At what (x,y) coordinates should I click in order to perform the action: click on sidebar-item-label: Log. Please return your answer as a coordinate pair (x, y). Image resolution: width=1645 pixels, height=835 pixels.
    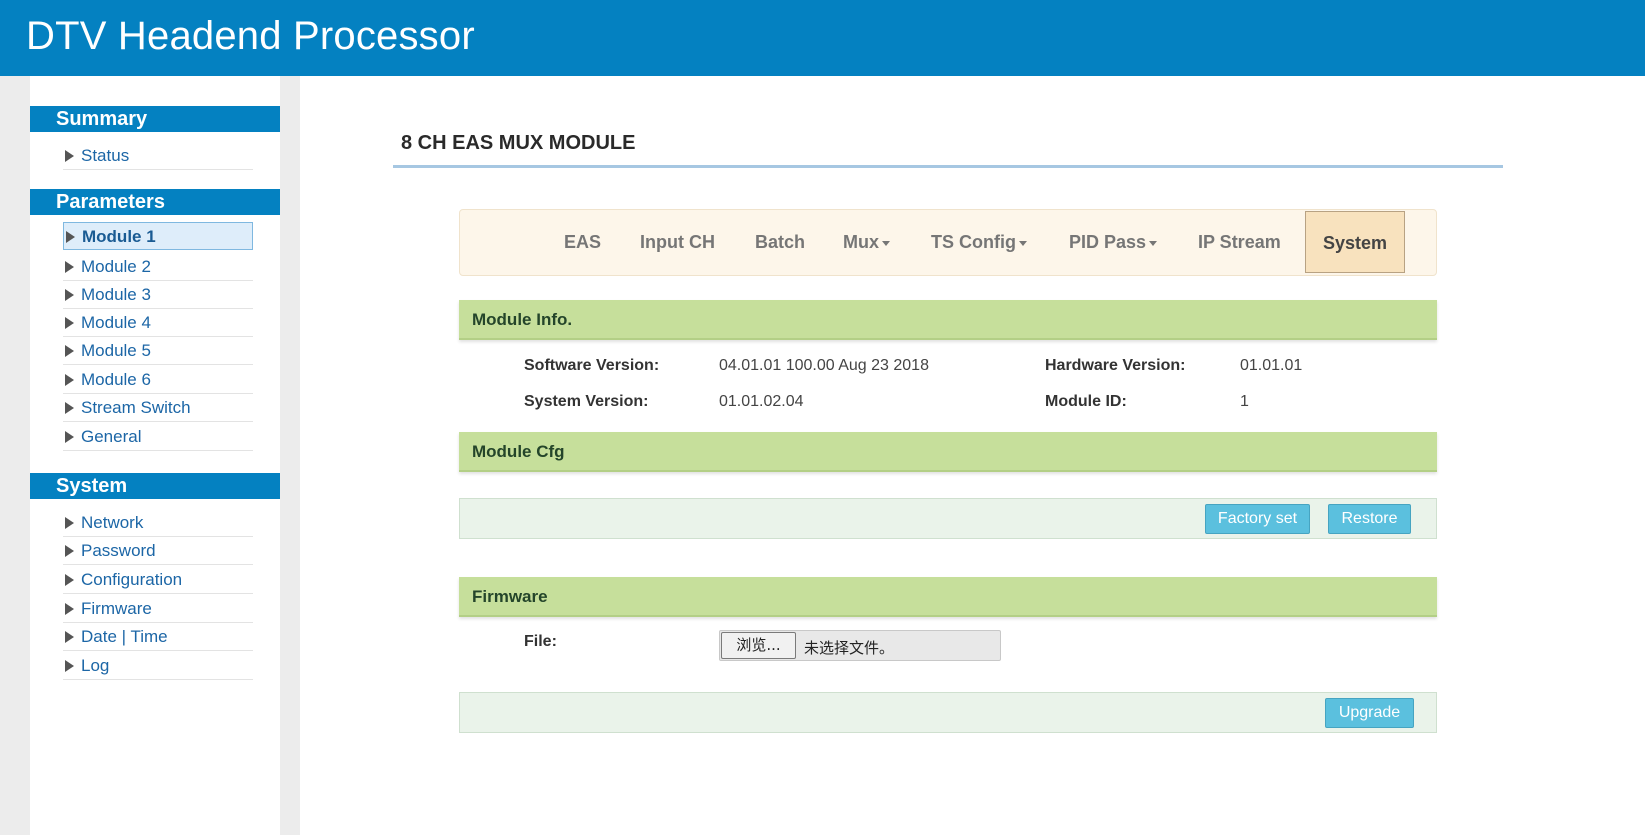
    Looking at the image, I should click on (95, 665).